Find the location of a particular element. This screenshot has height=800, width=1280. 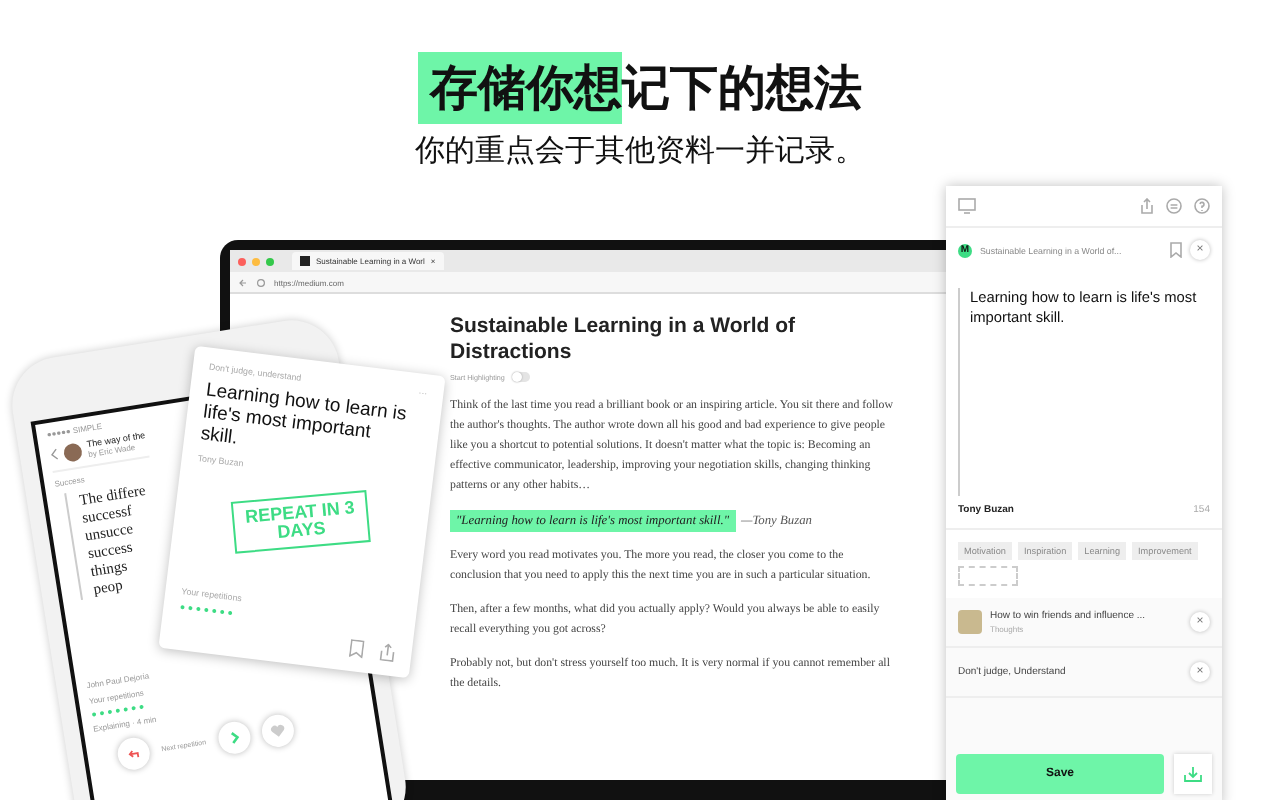

repeat-stamp: REPEAT IN 3 DAYS is located at coordinates (300, 522).